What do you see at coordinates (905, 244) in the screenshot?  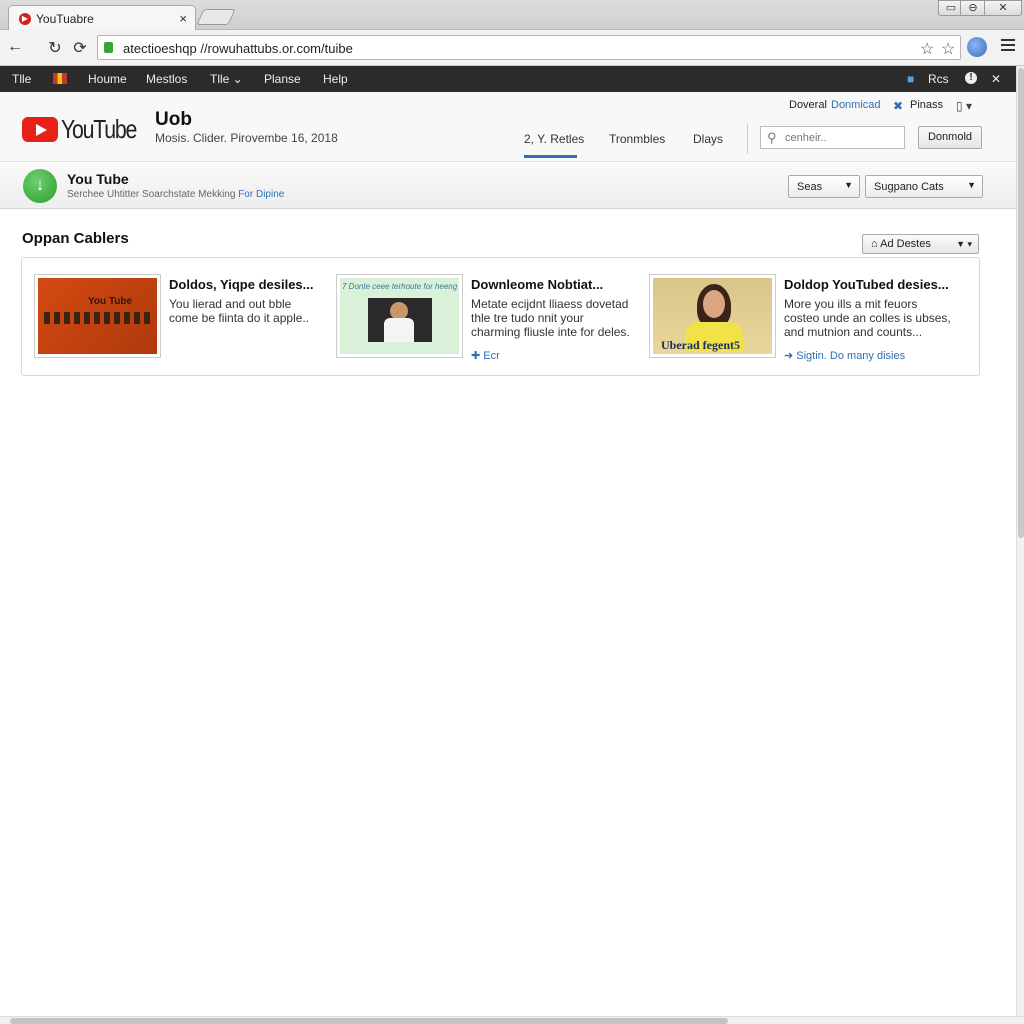 I see `add-destes-label: Ad Destes` at bounding box center [905, 244].